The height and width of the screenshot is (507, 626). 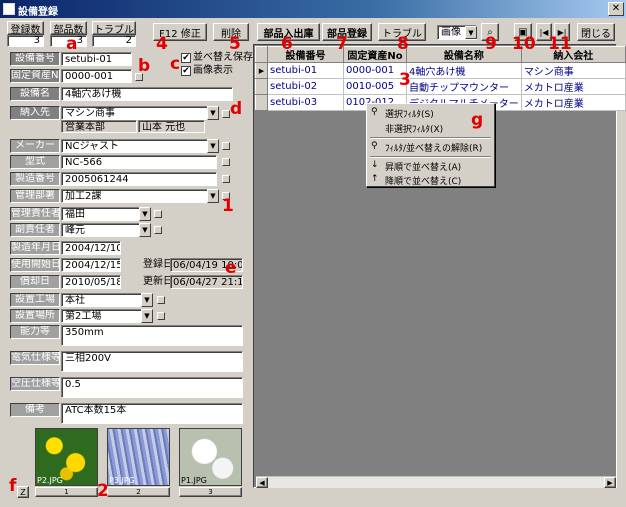 What do you see at coordinates (50, 480) in the screenshot?
I see `image-name-1: P2.JPG` at bounding box center [50, 480].